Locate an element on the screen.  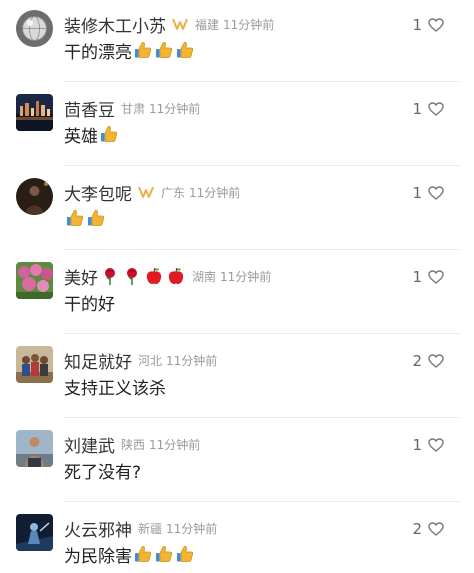
region: 福建 is located at coordinates (207, 24).